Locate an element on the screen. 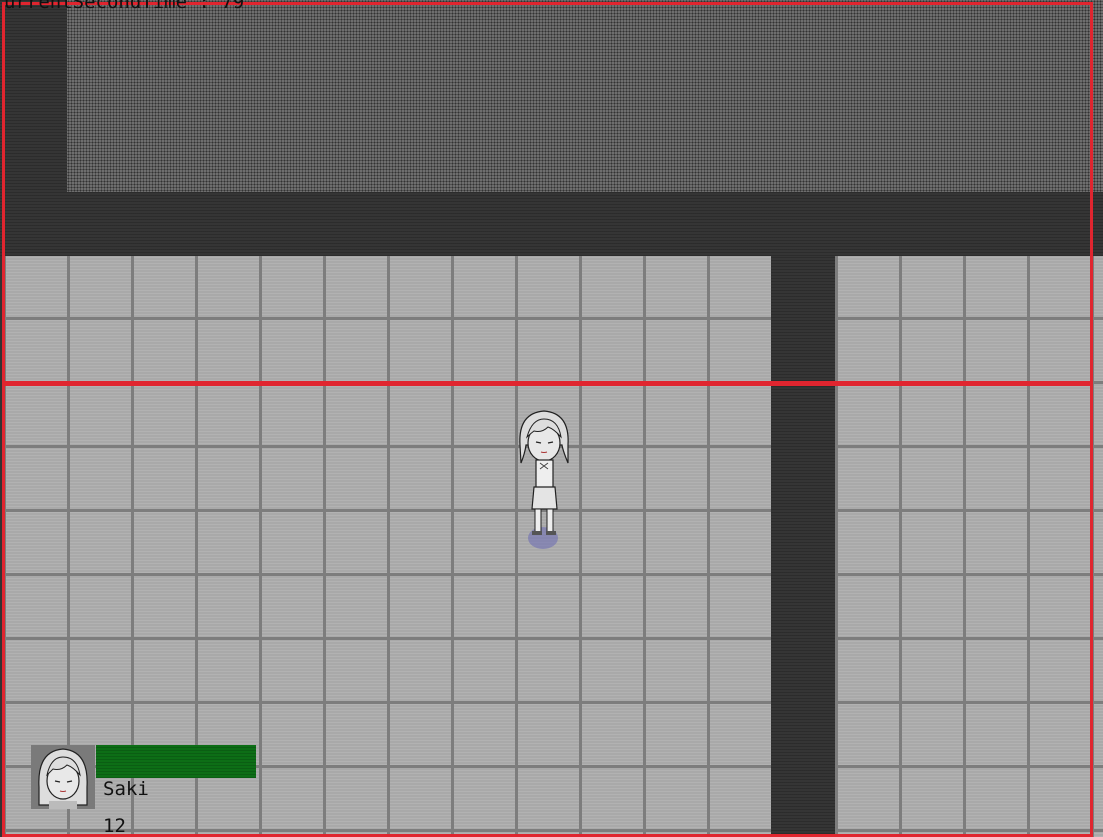  girl-portrait-icon is located at coordinates (63, 778).